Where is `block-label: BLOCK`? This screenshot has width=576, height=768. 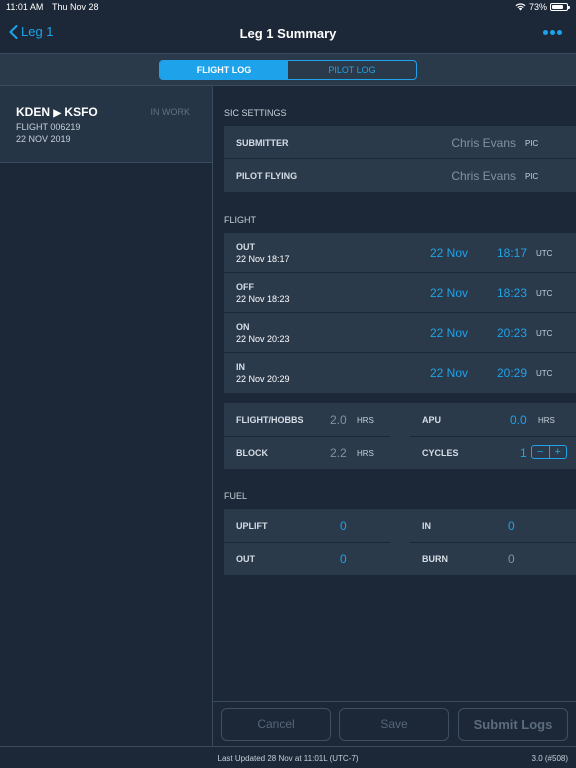 block-label: BLOCK is located at coordinates (252, 453).